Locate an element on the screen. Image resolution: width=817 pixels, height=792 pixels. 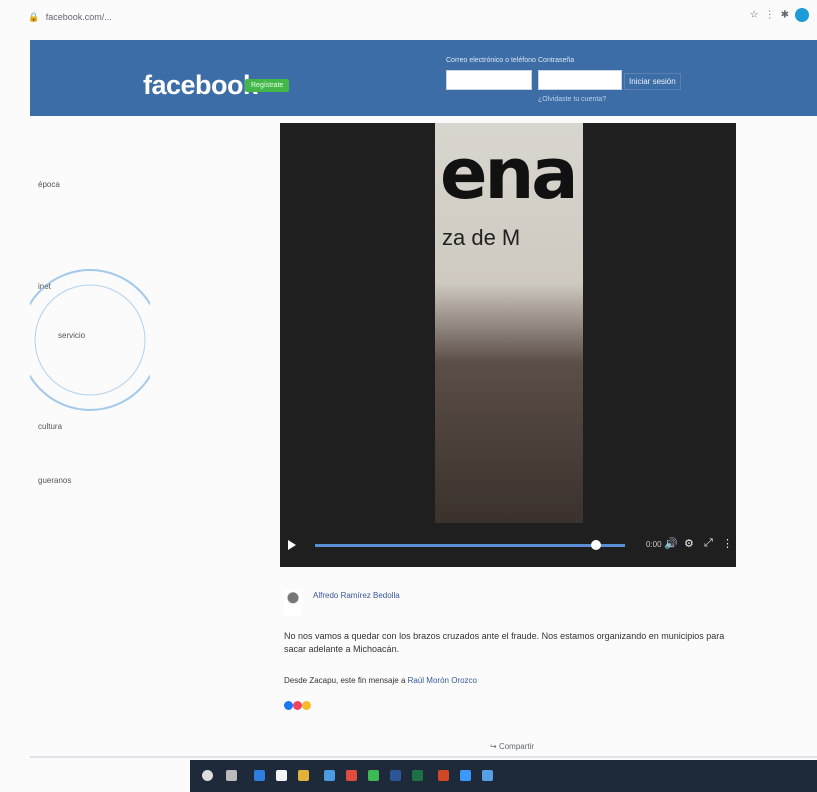
avatar is located at coordinates (293, 603).